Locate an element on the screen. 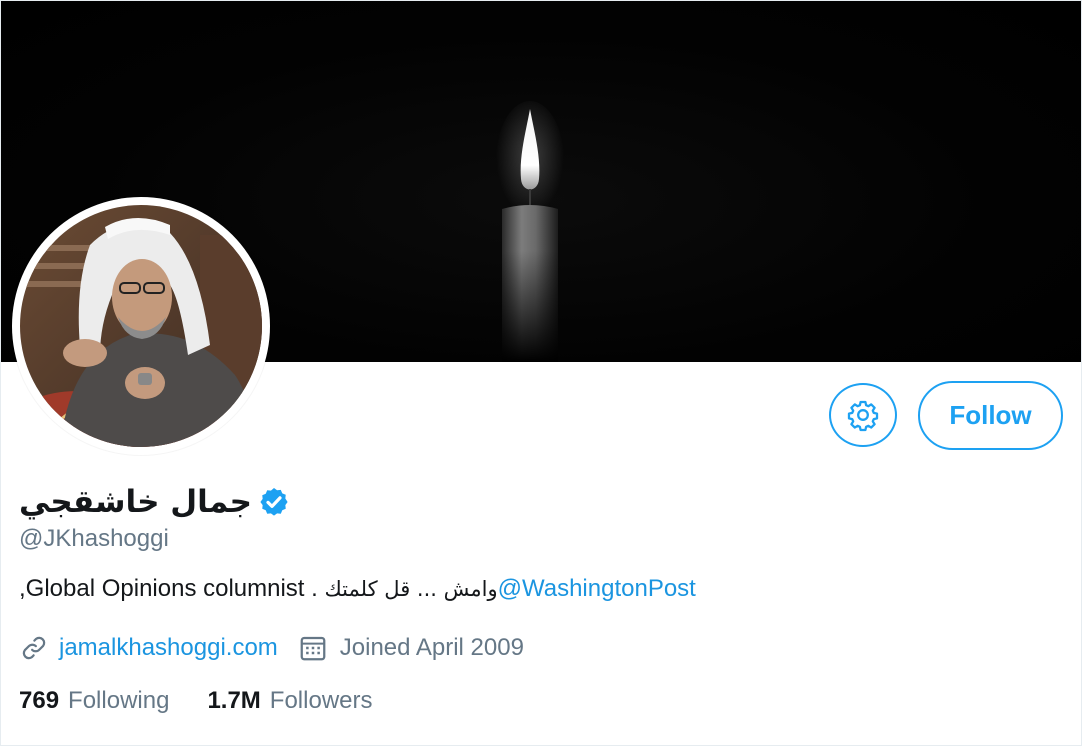 This screenshot has height=746, width=1082. following-stat: 769 Following is located at coordinates (94, 701).